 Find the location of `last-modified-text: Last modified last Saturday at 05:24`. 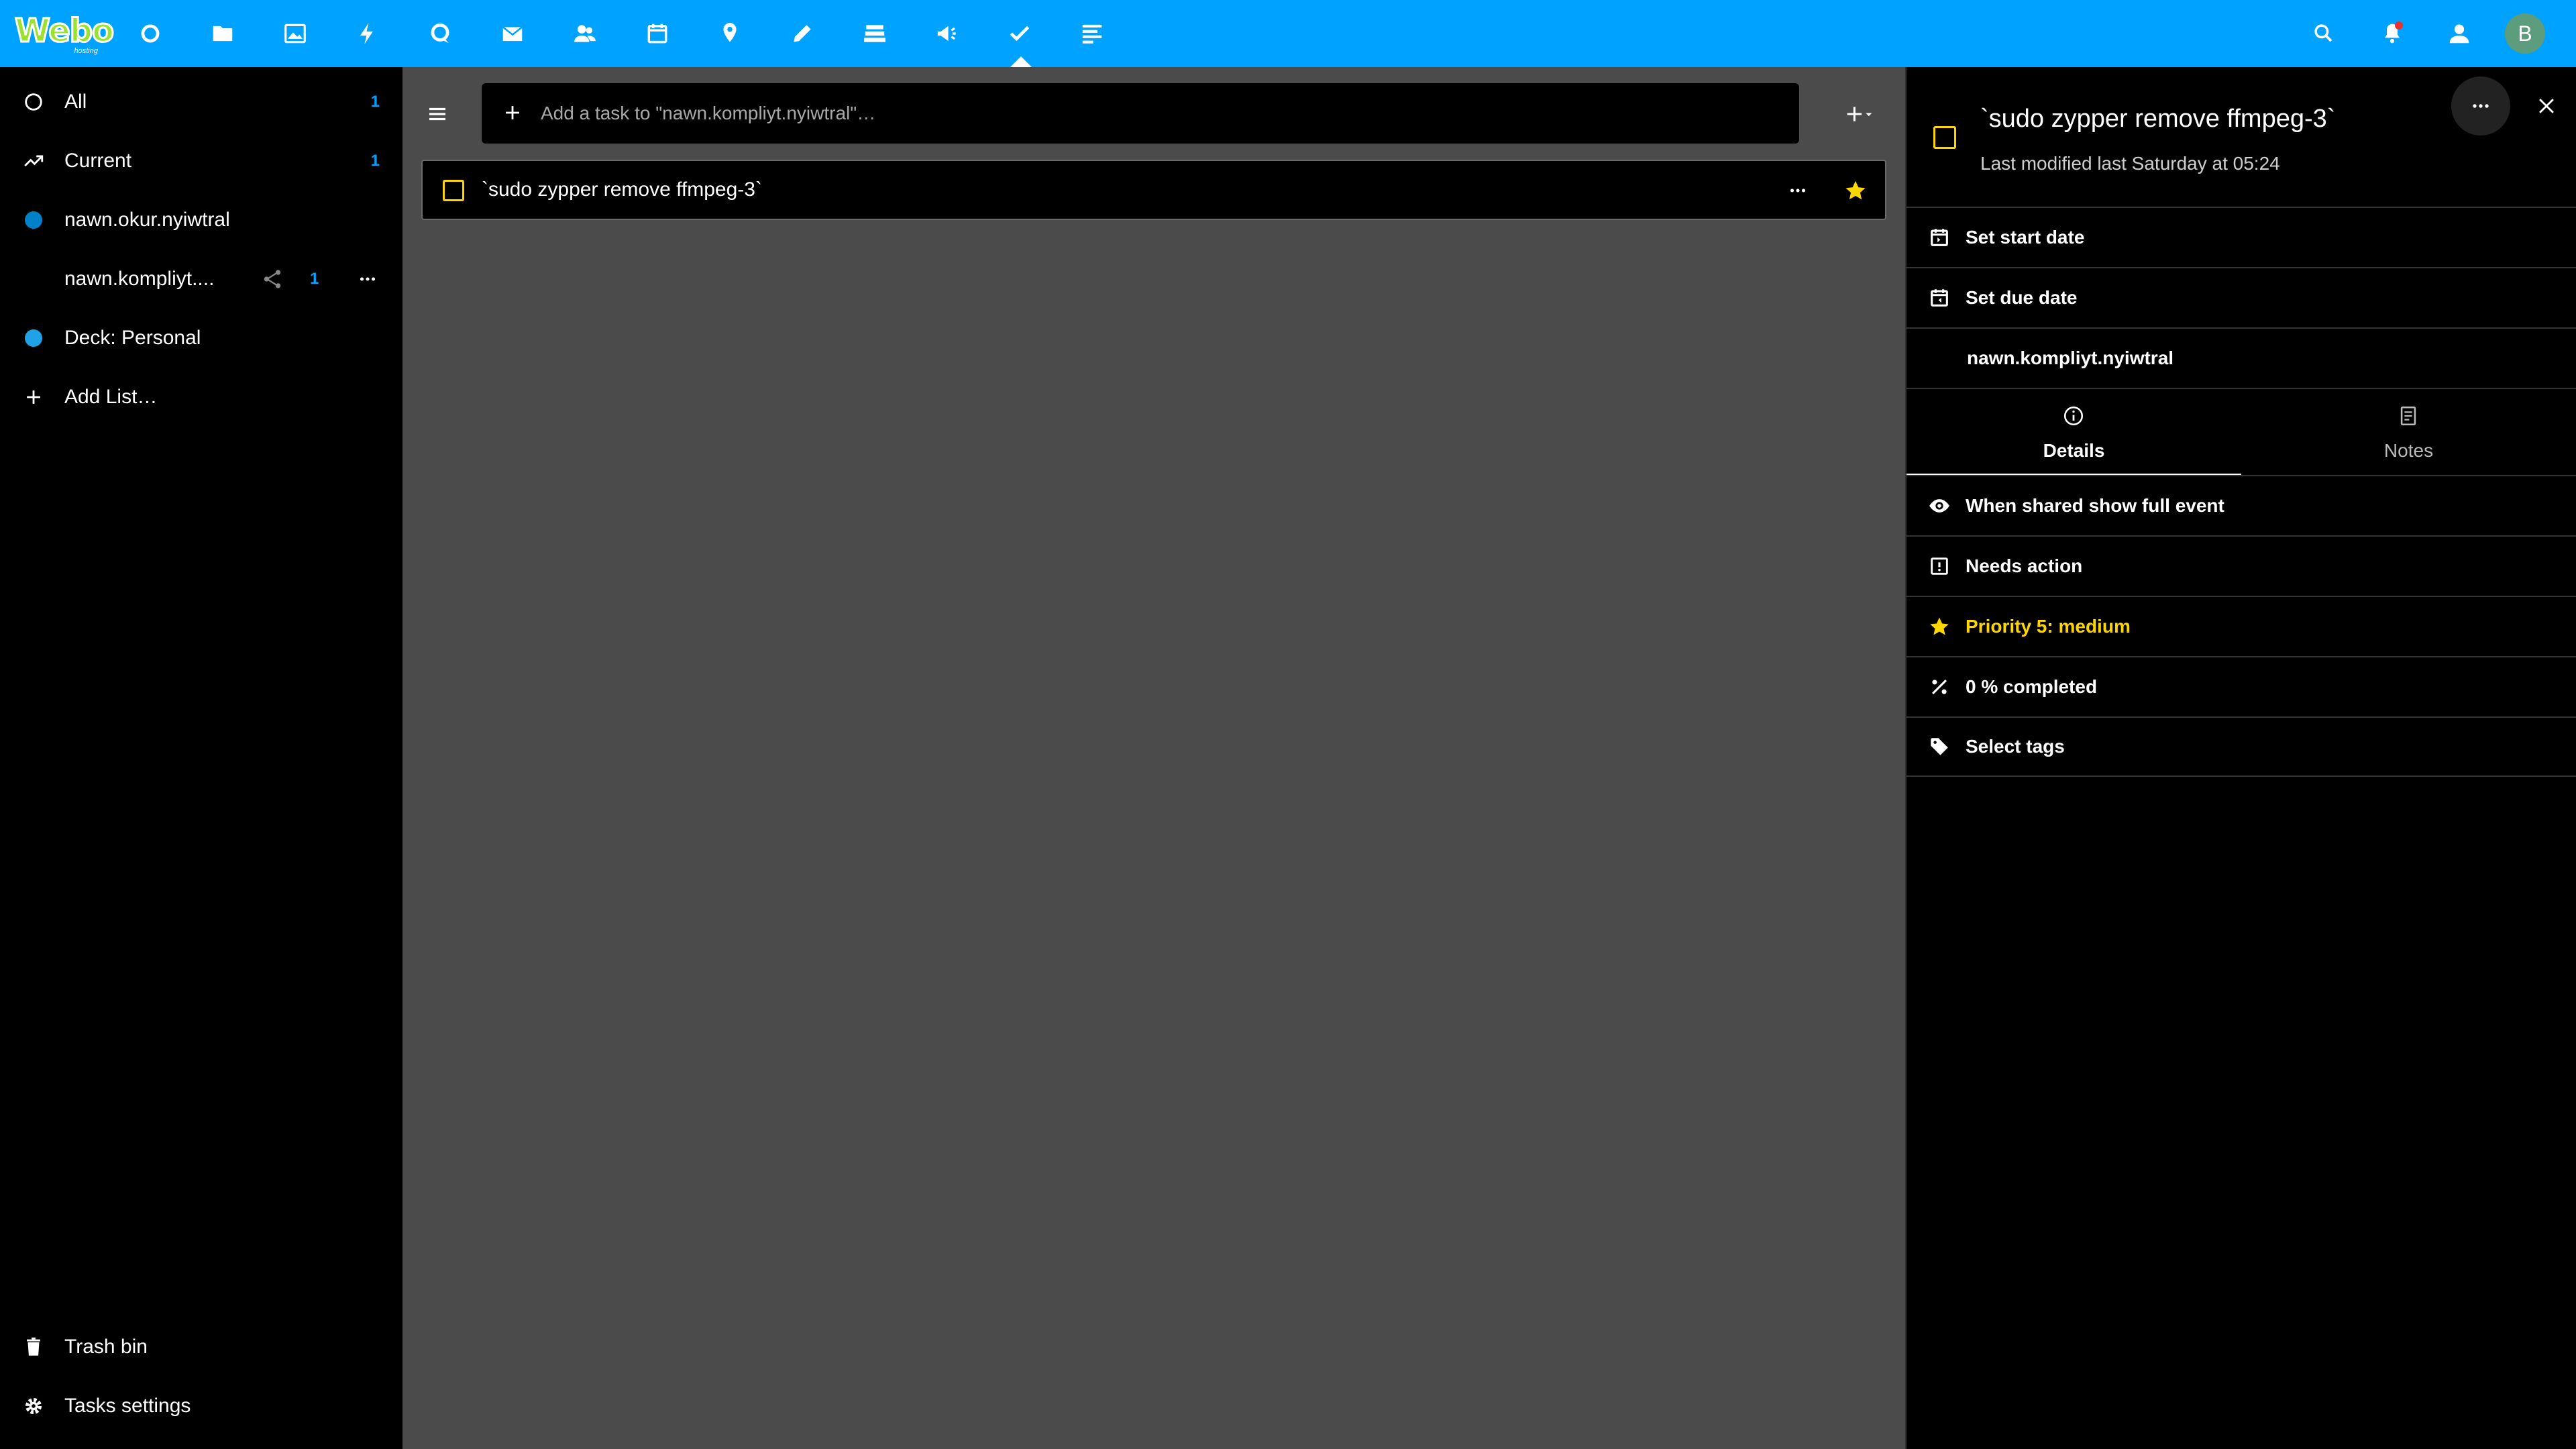

last-modified-text: Last modified last Saturday at 05:24 is located at coordinates (2130, 163).